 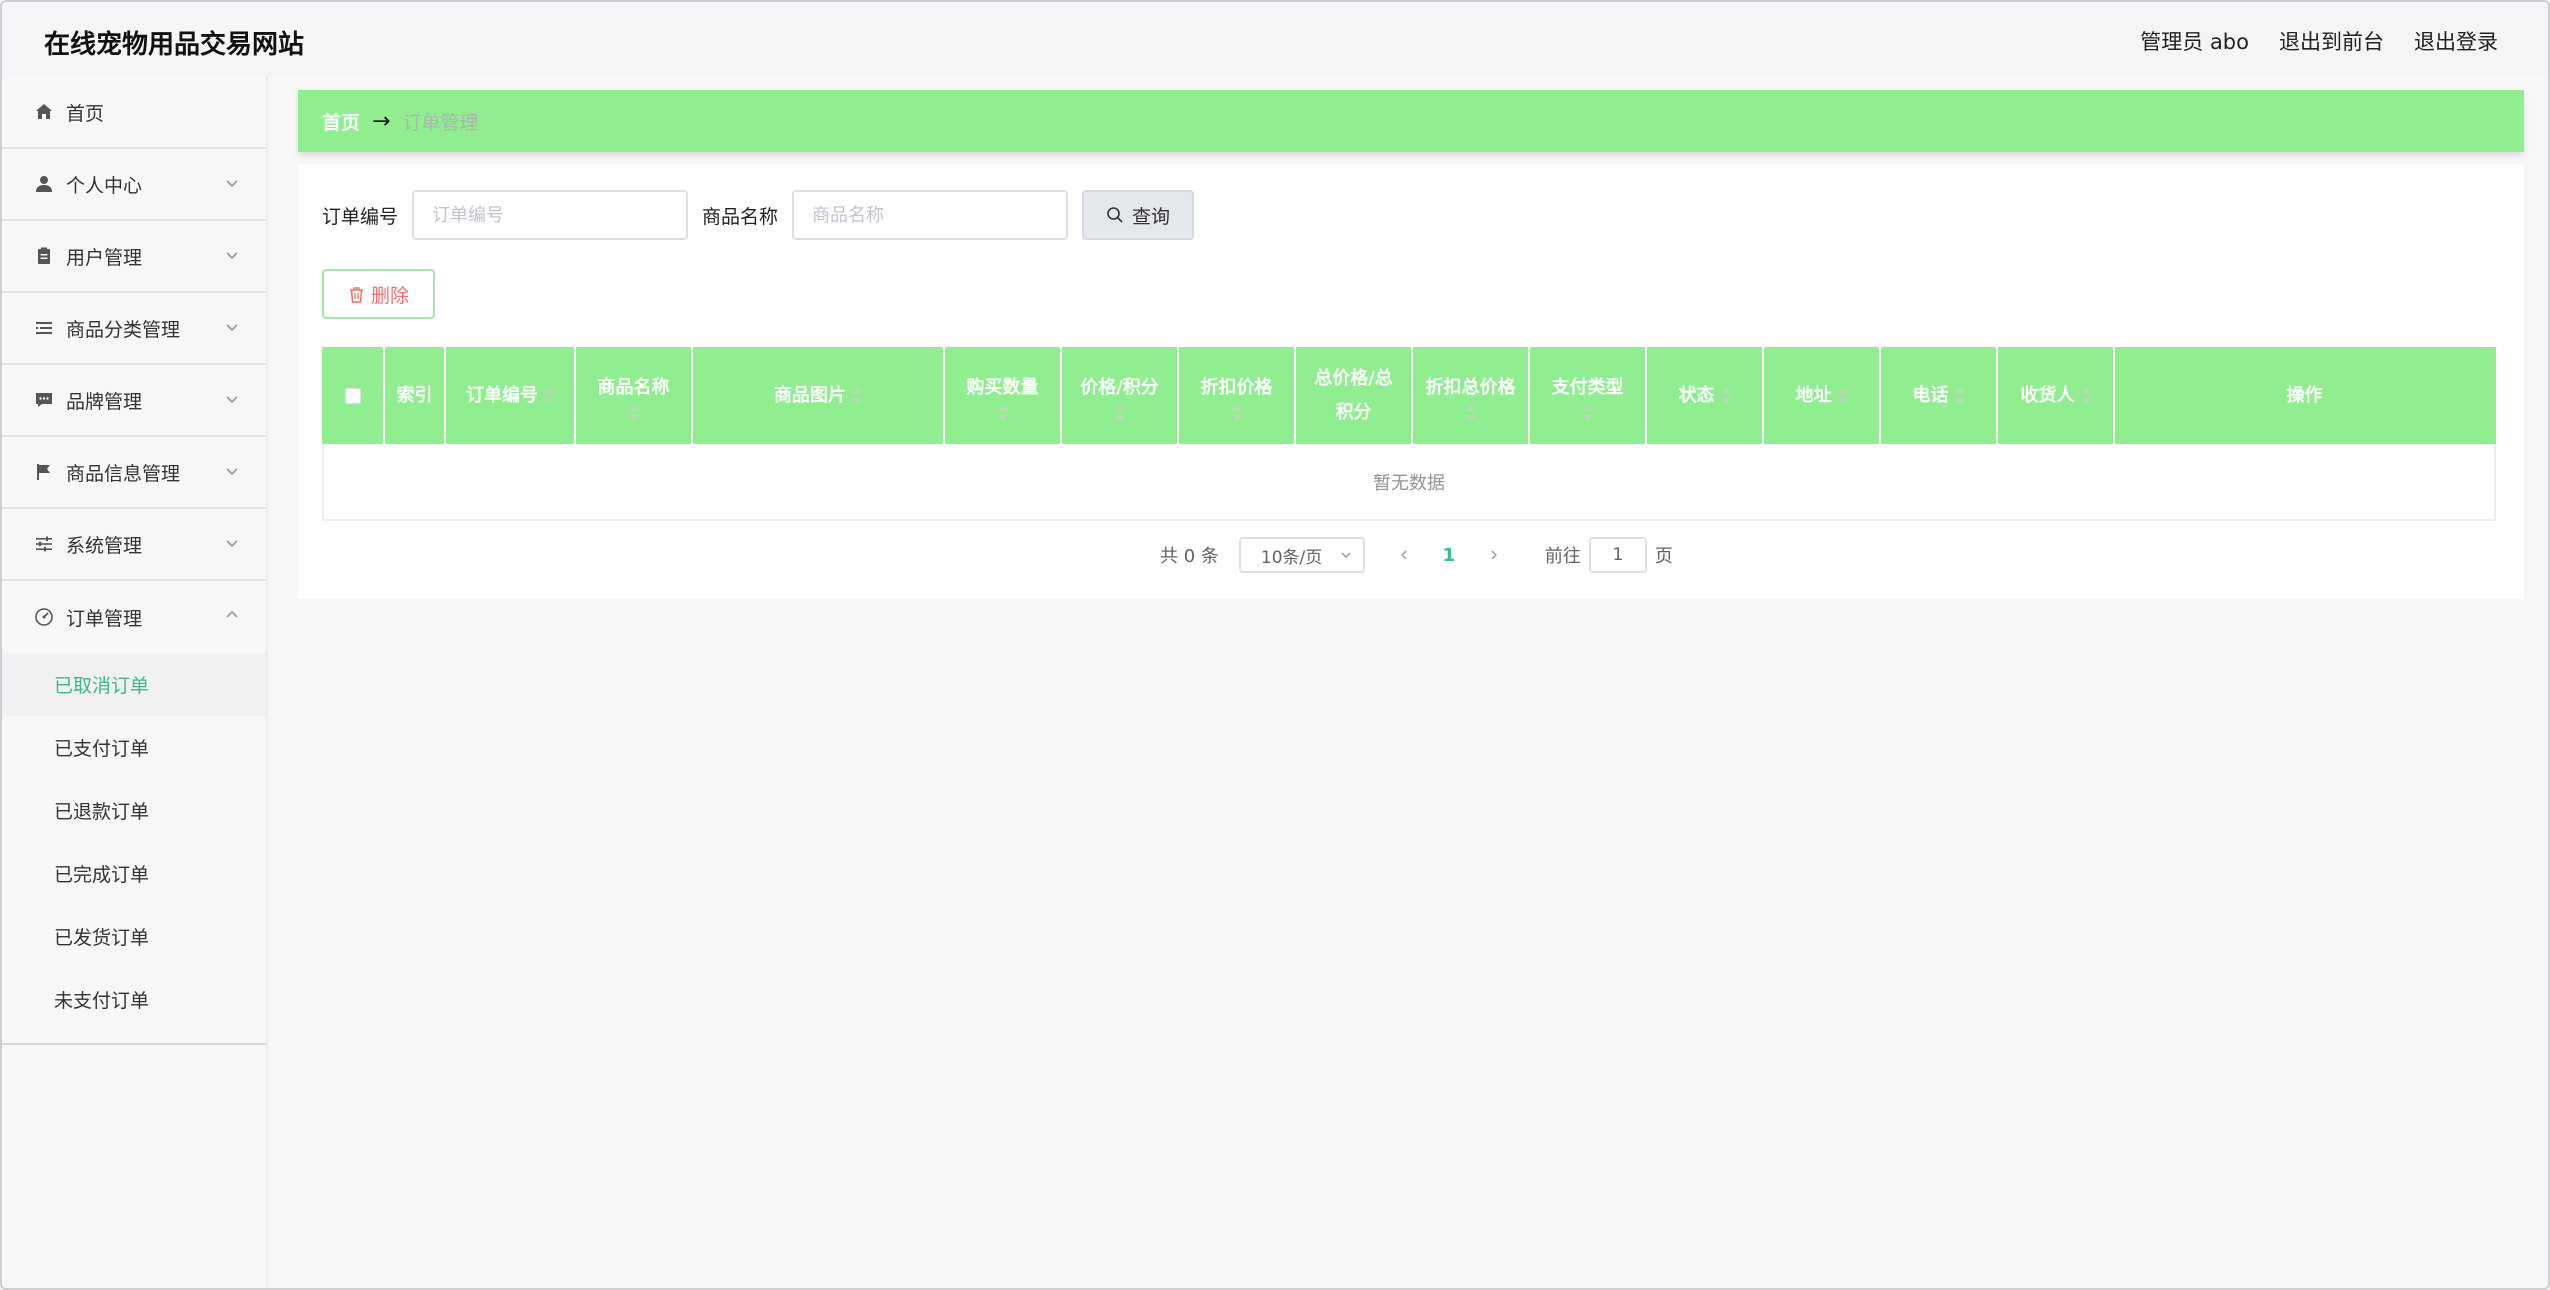 I want to click on admin-label: 管理员 abo, so click(x=2194, y=42).